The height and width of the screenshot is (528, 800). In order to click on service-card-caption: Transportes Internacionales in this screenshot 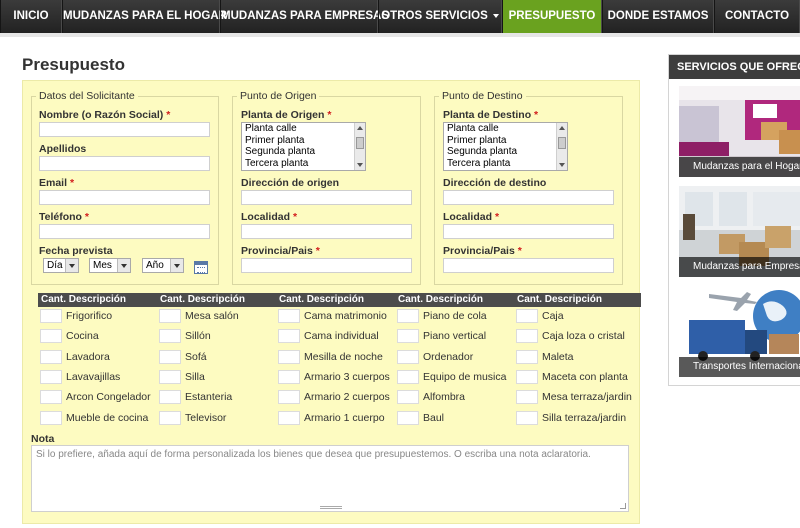, I will do `click(739, 367)`.